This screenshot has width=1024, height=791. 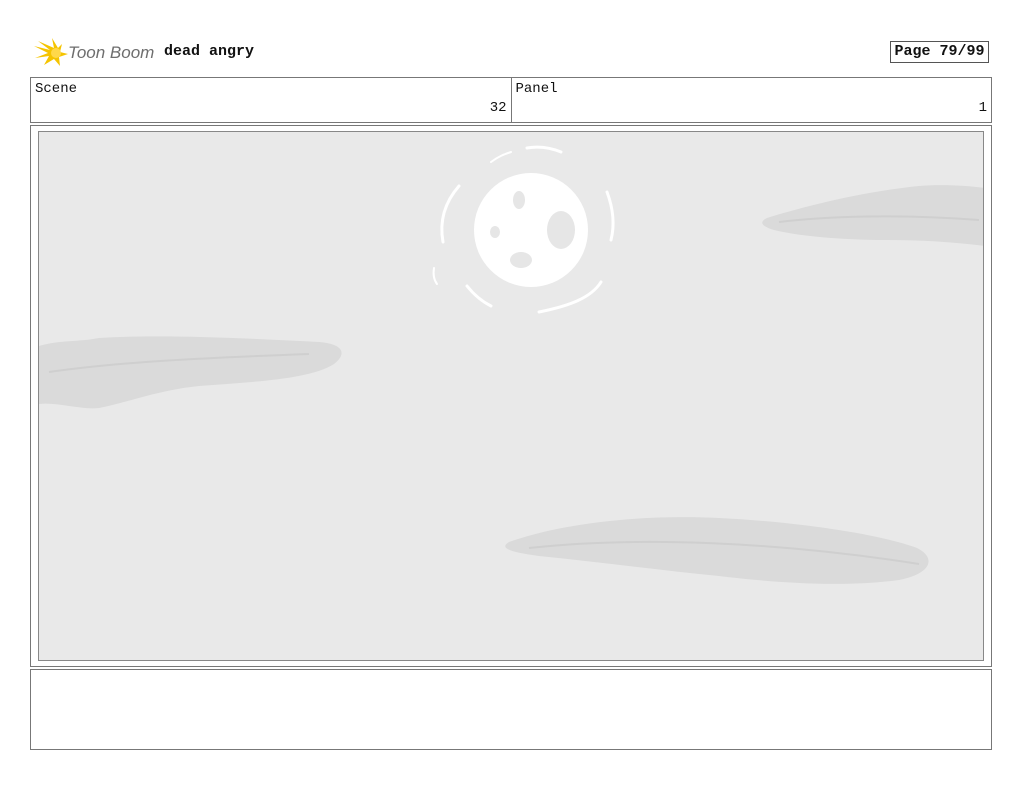 I want to click on scene-number: 32, so click(x=498, y=108).